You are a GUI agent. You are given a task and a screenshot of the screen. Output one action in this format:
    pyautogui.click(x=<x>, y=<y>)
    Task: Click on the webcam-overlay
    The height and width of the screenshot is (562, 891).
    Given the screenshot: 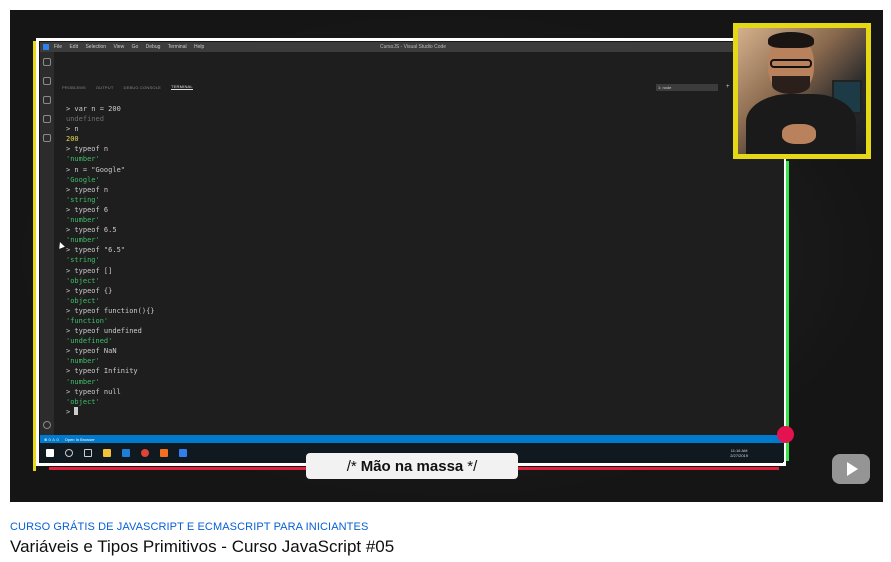 What is the action you would take?
    pyautogui.click(x=802, y=91)
    